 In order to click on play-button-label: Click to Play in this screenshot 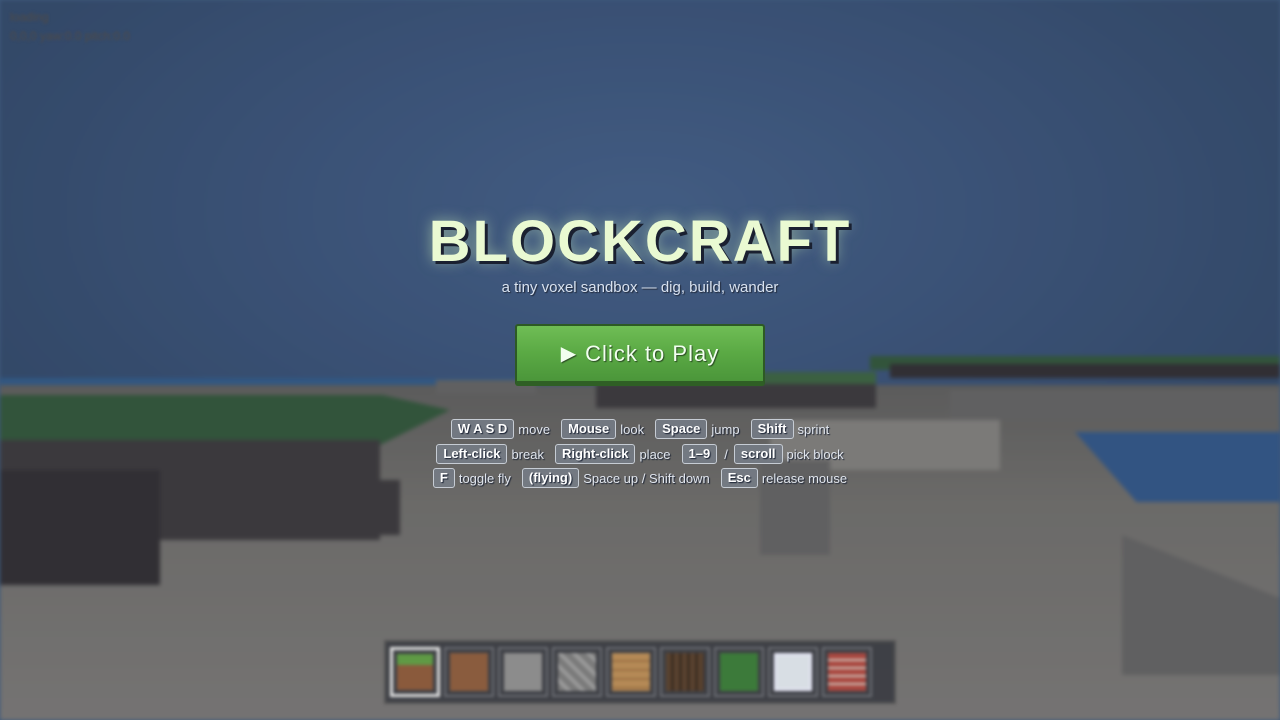, I will do `click(652, 353)`.